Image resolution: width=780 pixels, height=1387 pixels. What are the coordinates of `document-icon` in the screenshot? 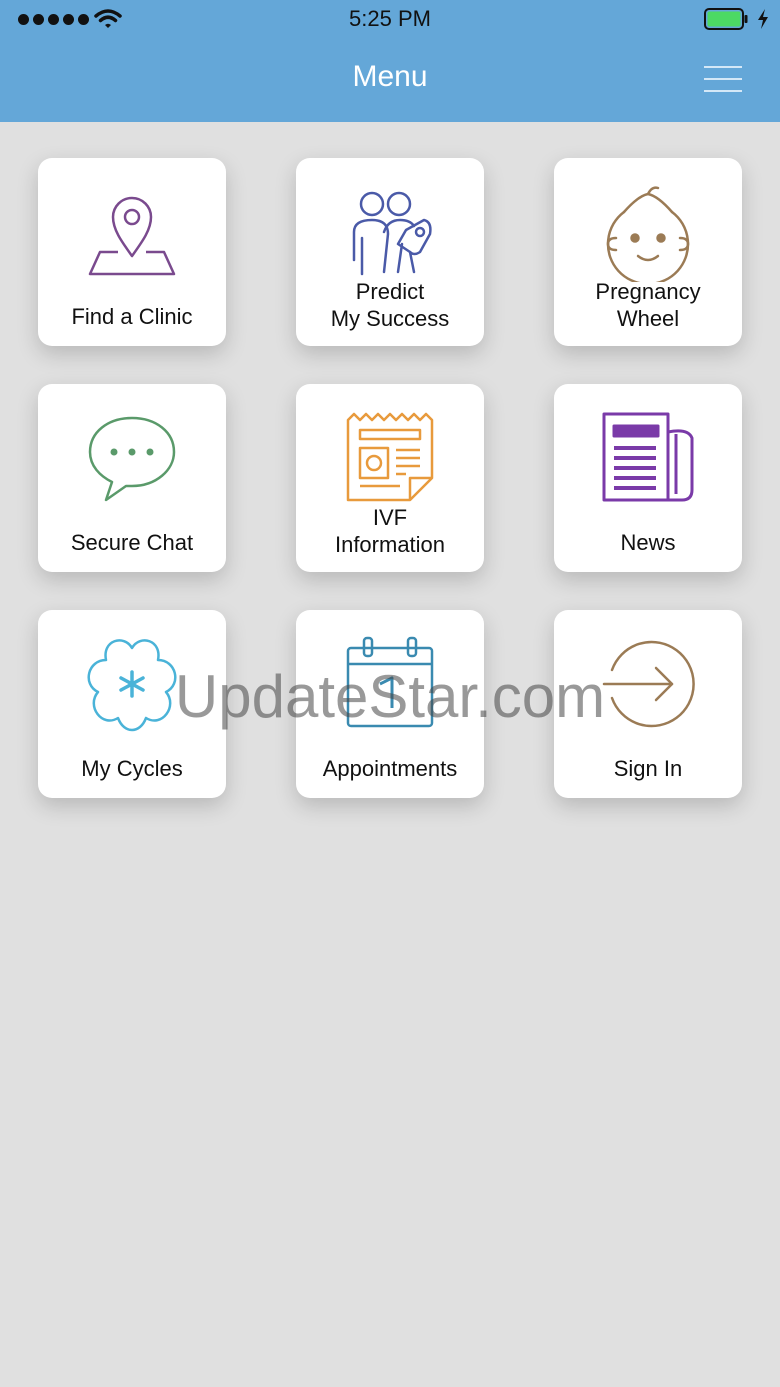 It's located at (390, 457).